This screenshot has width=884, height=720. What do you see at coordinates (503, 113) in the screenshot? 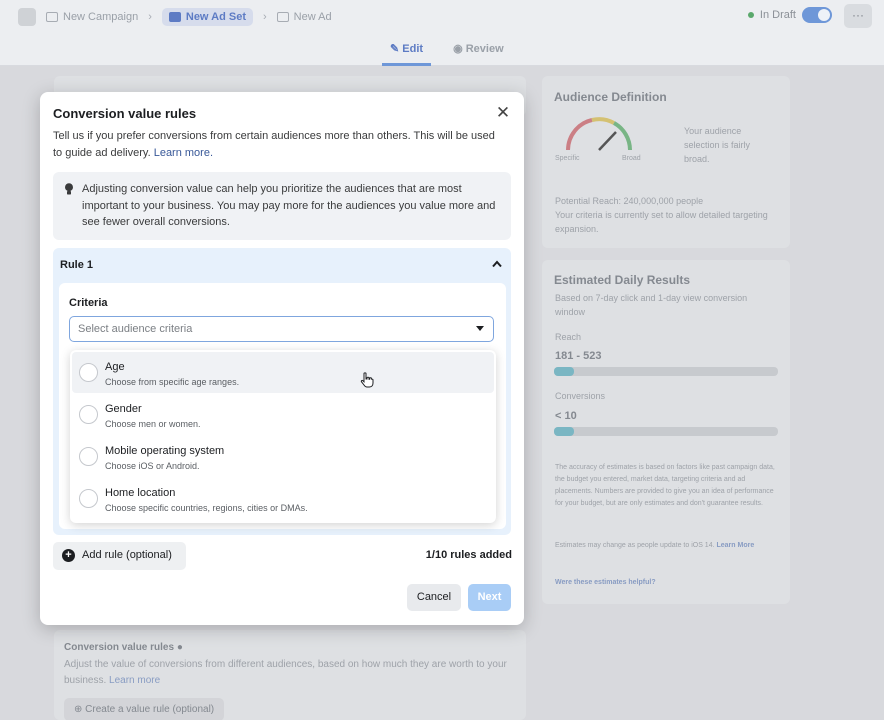
I see `close-icon: ✕` at bounding box center [503, 113].